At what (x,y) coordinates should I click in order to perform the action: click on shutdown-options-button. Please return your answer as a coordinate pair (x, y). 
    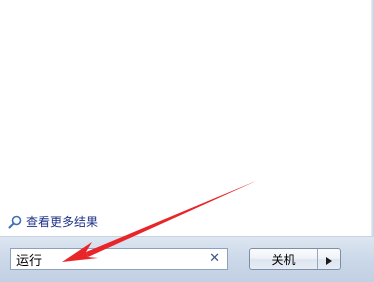
    Looking at the image, I should click on (329, 259).